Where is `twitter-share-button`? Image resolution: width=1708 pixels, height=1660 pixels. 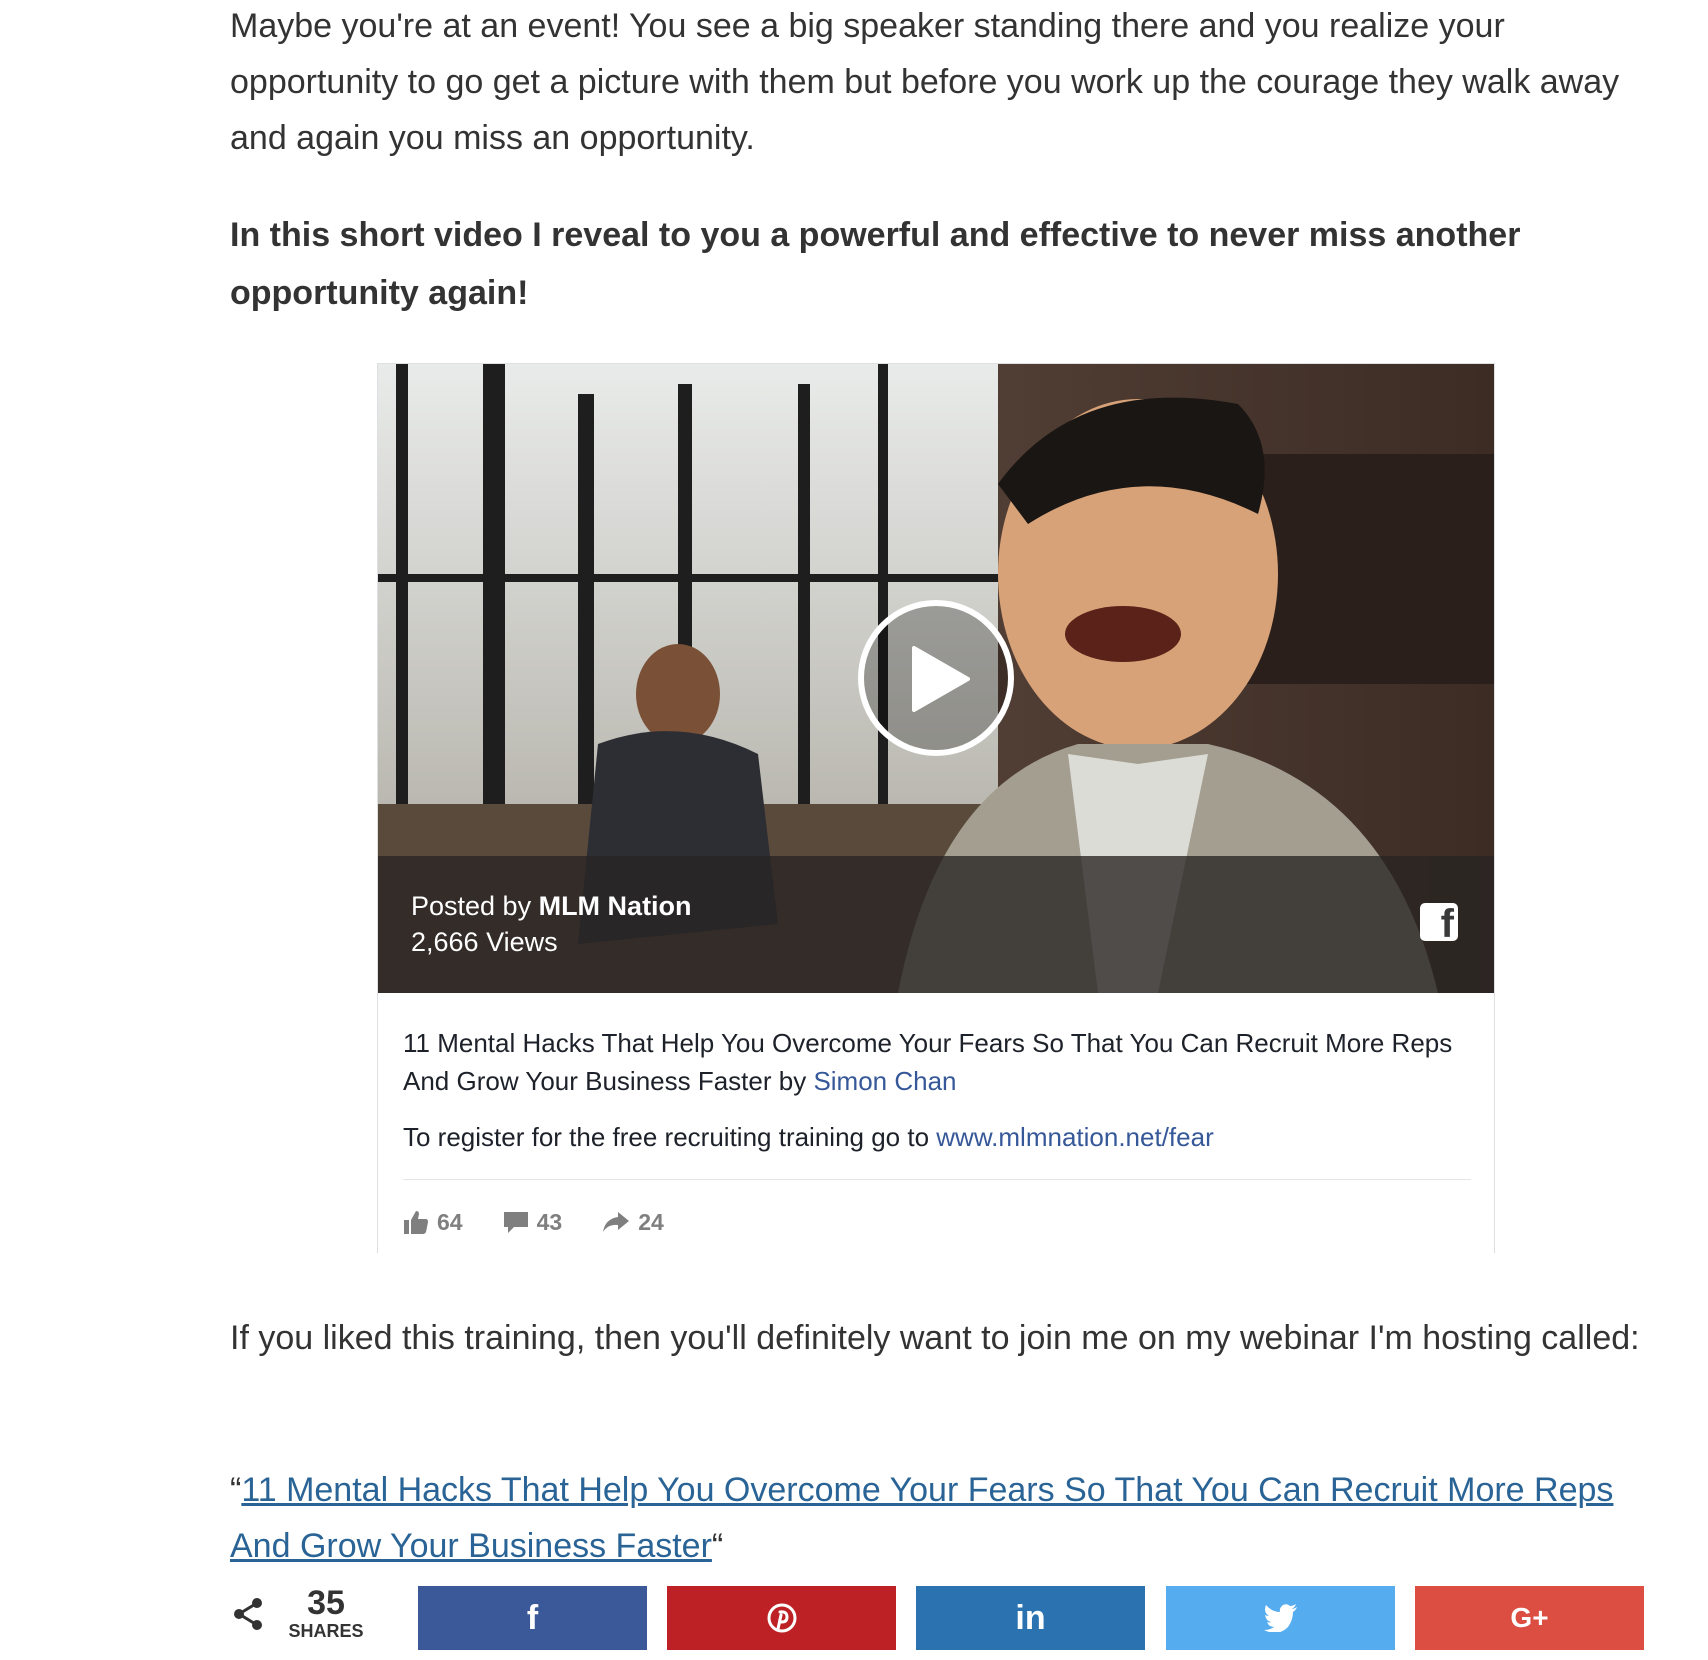 twitter-share-button is located at coordinates (1280, 1618).